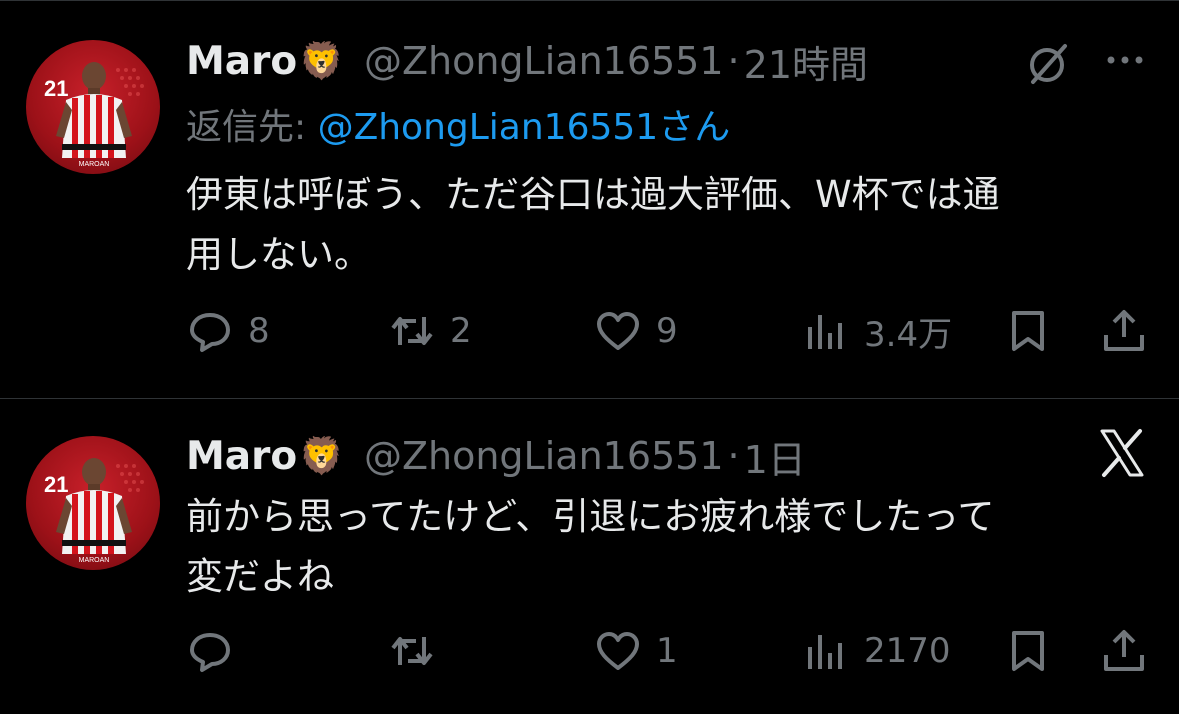 The image size is (1179, 714). Describe the element at coordinates (259, 331) in the screenshot. I see `reply-count: 8` at that location.